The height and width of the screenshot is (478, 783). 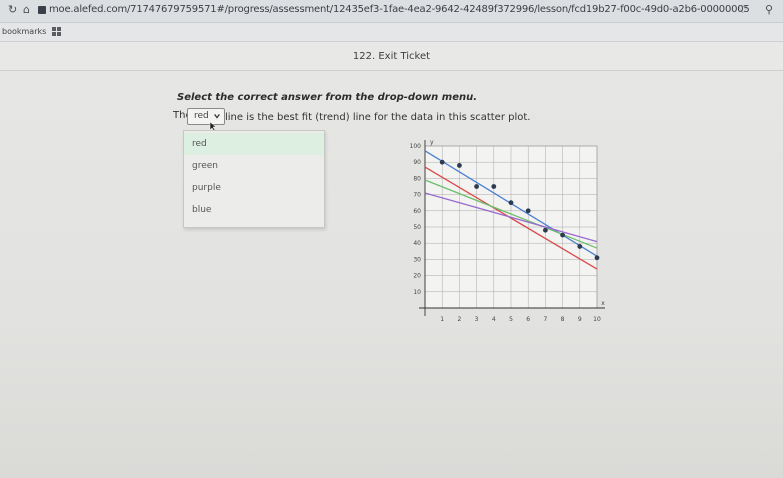 What do you see at coordinates (432, 142) in the screenshot?
I see `y-axis-label: y` at bounding box center [432, 142].